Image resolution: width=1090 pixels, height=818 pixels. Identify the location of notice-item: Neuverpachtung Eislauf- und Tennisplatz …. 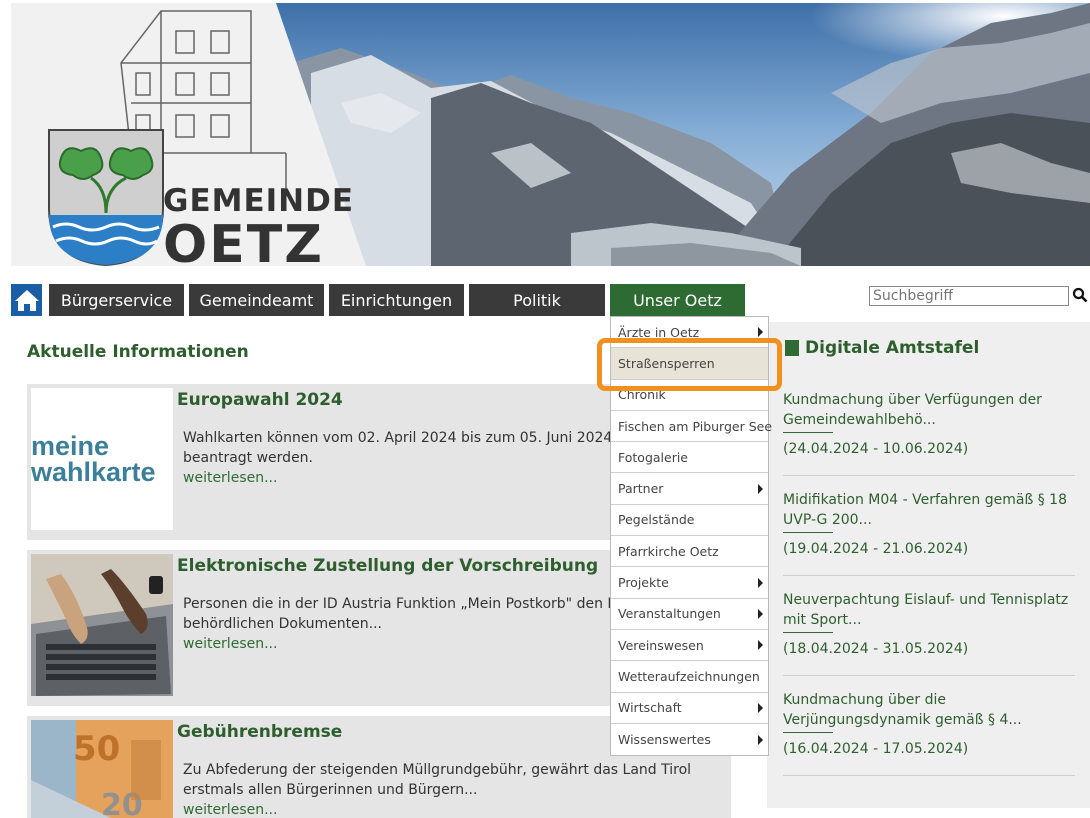
(929, 623).